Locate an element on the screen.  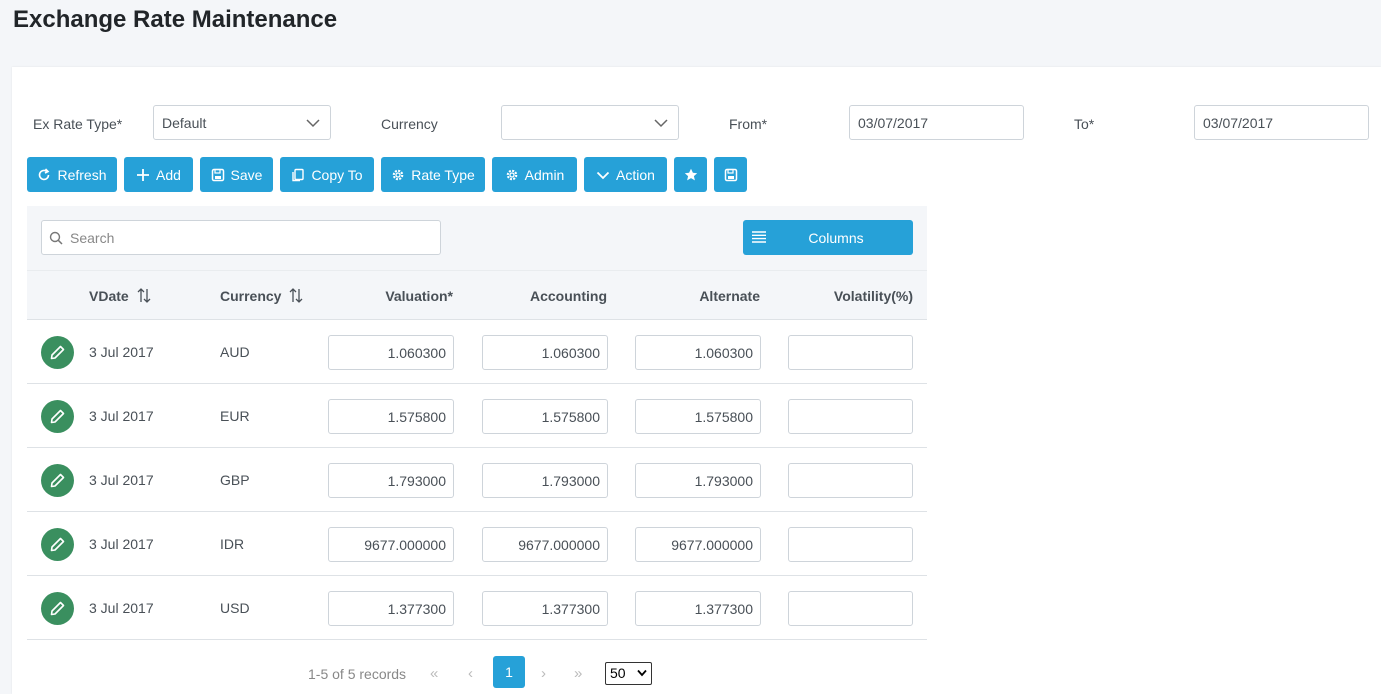
add-button-label: Add is located at coordinates (168, 174).